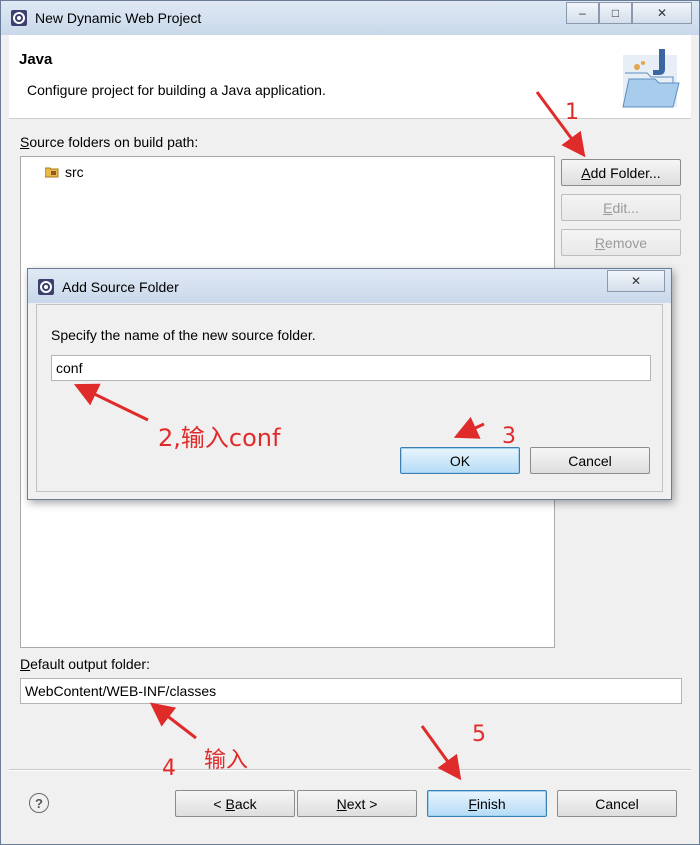 This screenshot has height=845, width=700. Describe the element at coordinates (441, 753) in the screenshot. I see `arrow-step5` at that location.